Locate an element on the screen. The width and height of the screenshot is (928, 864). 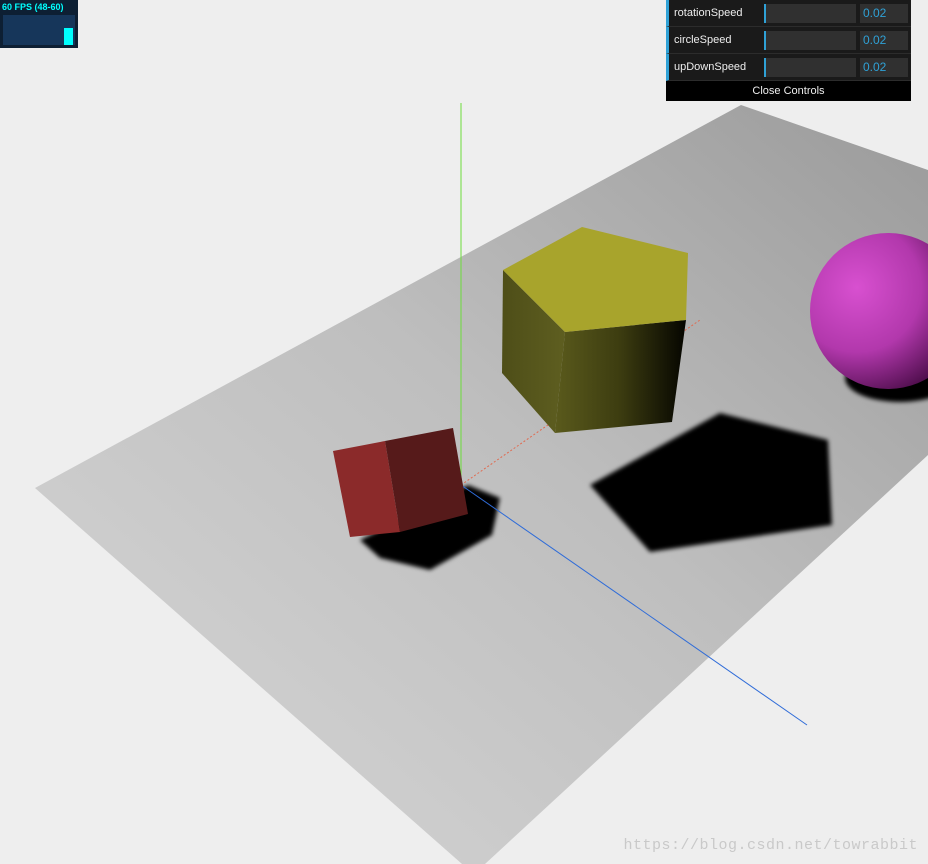
circle-speed-input: 0.02 is located at coordinates (884, 40).